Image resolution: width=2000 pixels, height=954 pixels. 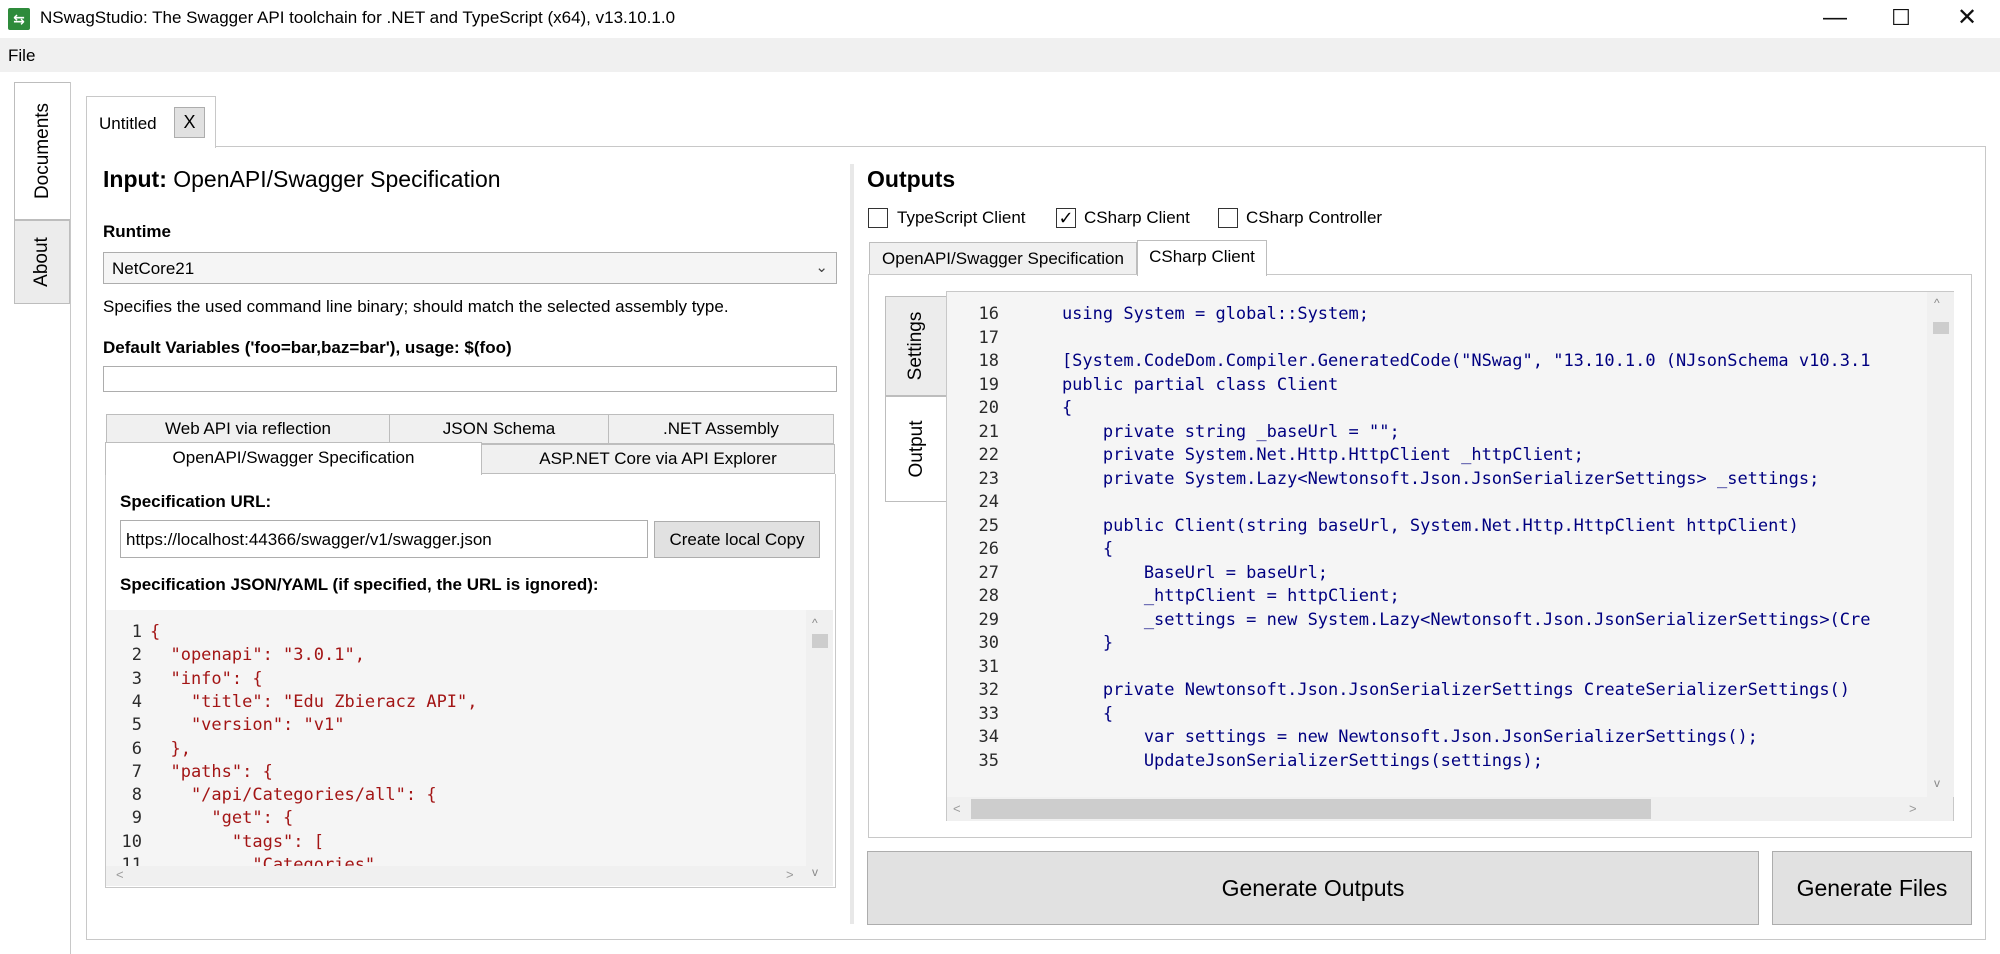 I want to click on code-line: 17, so click(x=984, y=339).